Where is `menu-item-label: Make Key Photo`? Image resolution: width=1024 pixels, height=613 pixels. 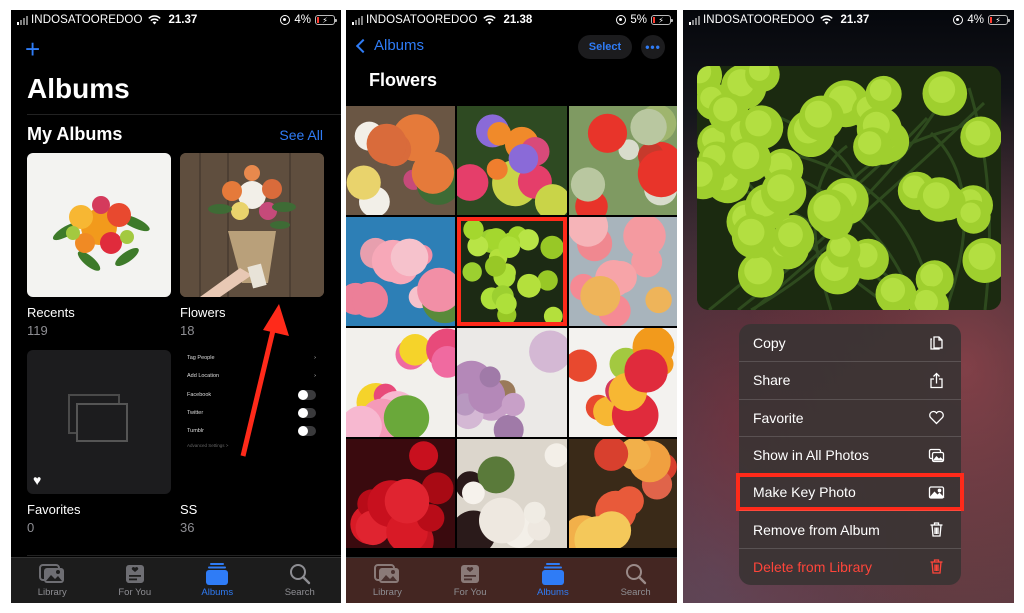 menu-item-label: Make Key Photo is located at coordinates (804, 492).